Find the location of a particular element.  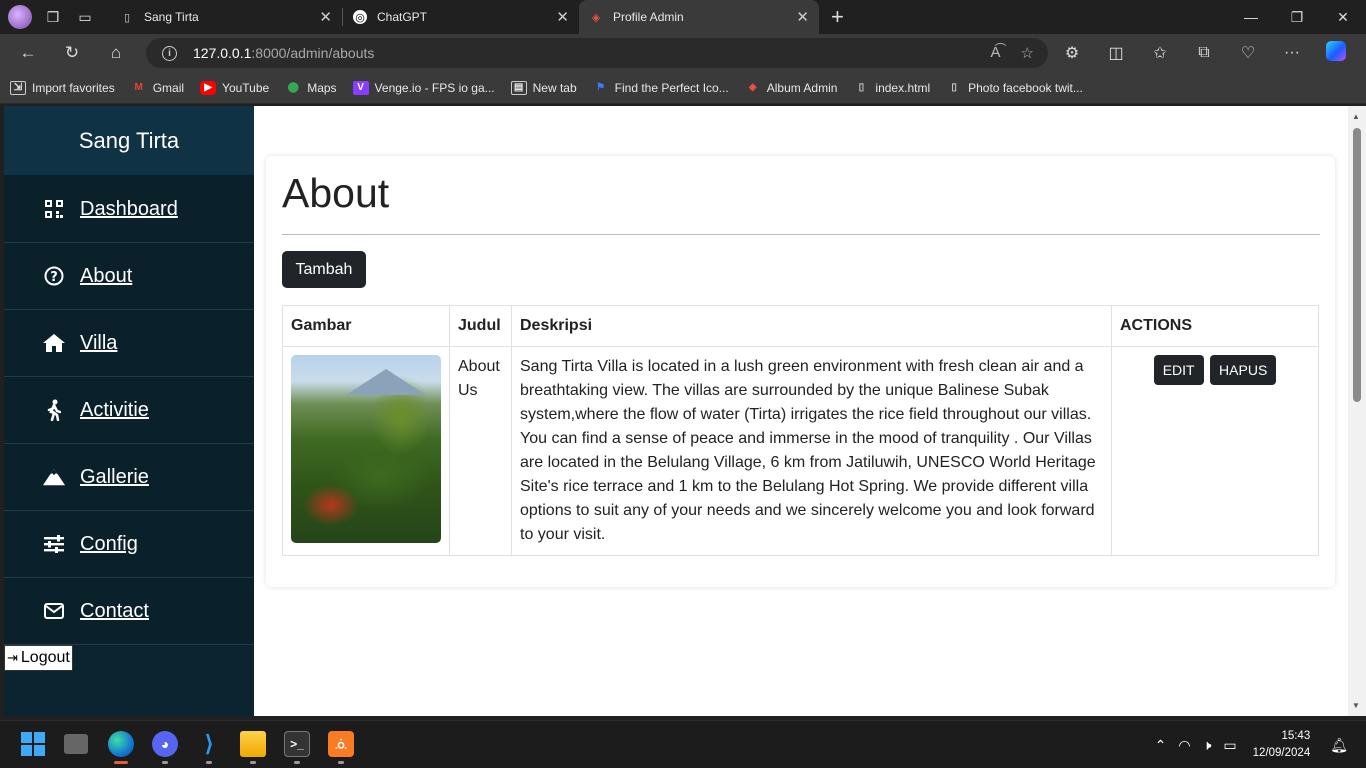

add-button: Tambah is located at coordinates (324, 269).